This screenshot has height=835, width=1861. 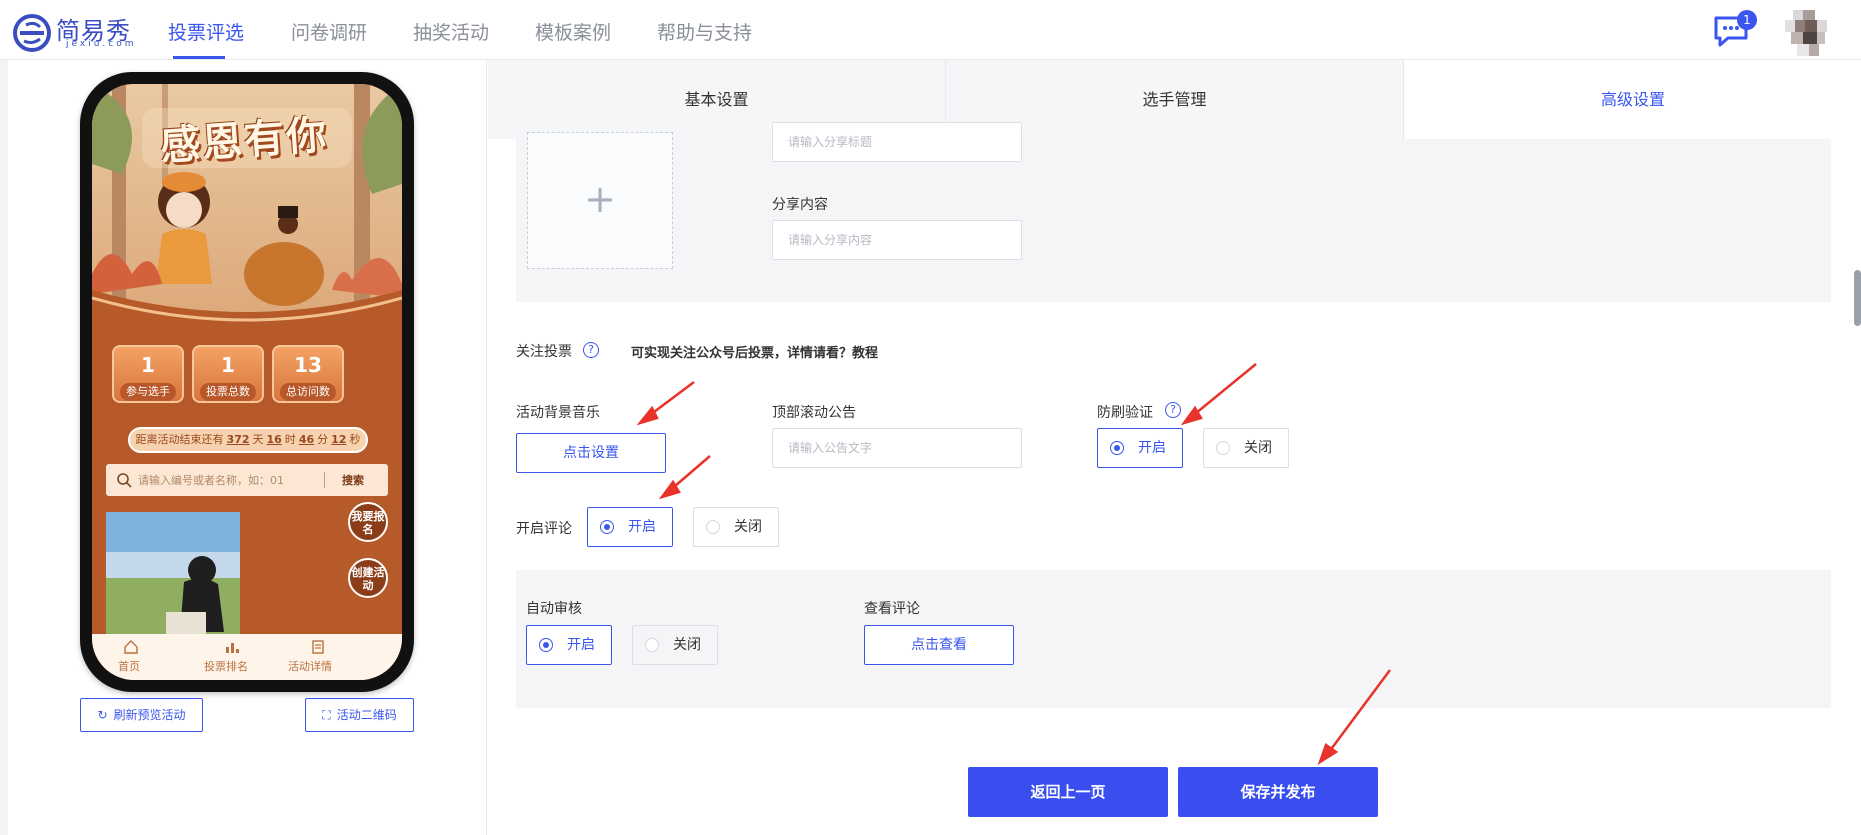 What do you see at coordinates (1173, 410) in the screenshot?
I see `anti-spam-help-icon: ?` at bounding box center [1173, 410].